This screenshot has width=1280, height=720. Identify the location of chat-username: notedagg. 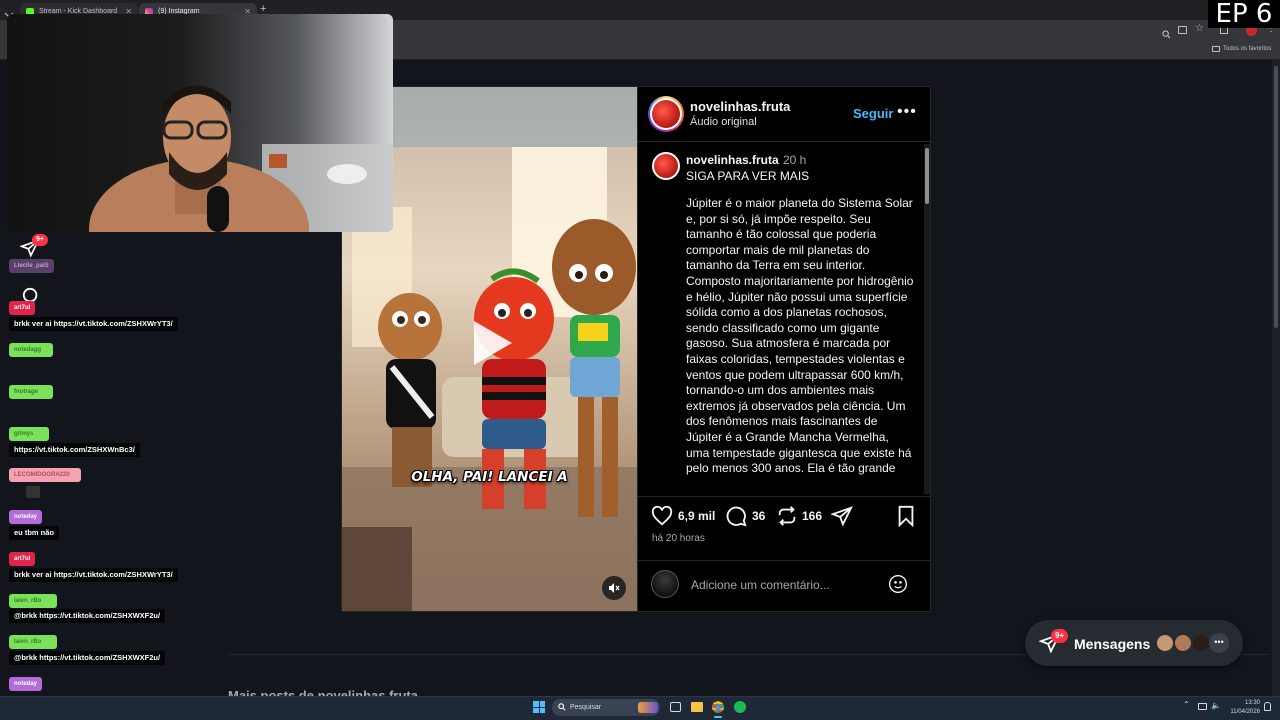
(31, 350).